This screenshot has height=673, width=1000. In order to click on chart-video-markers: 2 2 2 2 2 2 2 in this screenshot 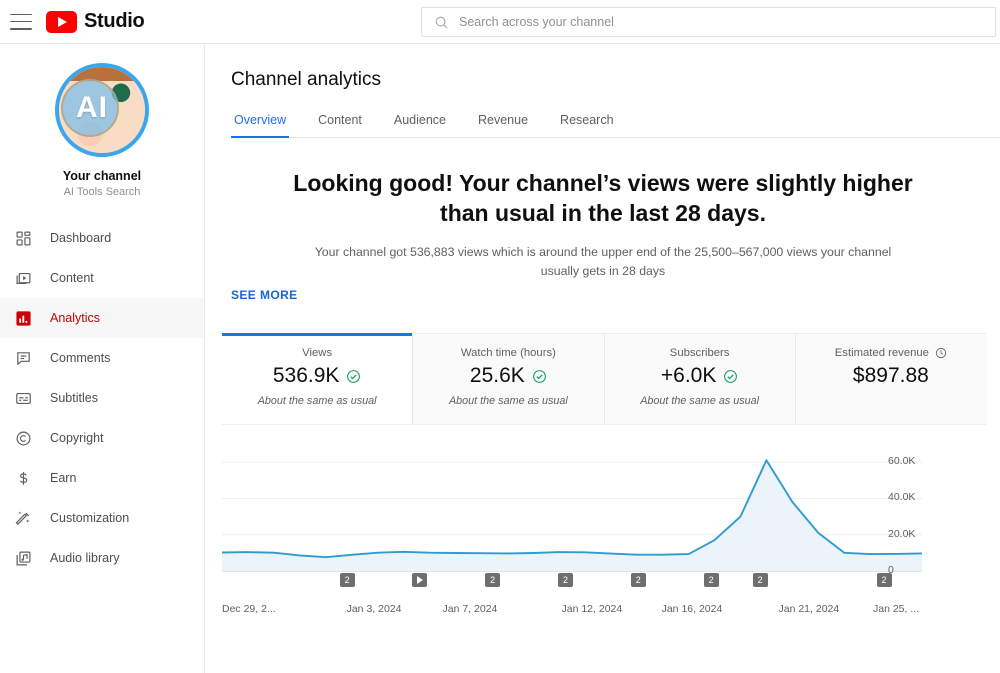, I will do `click(572, 581)`.